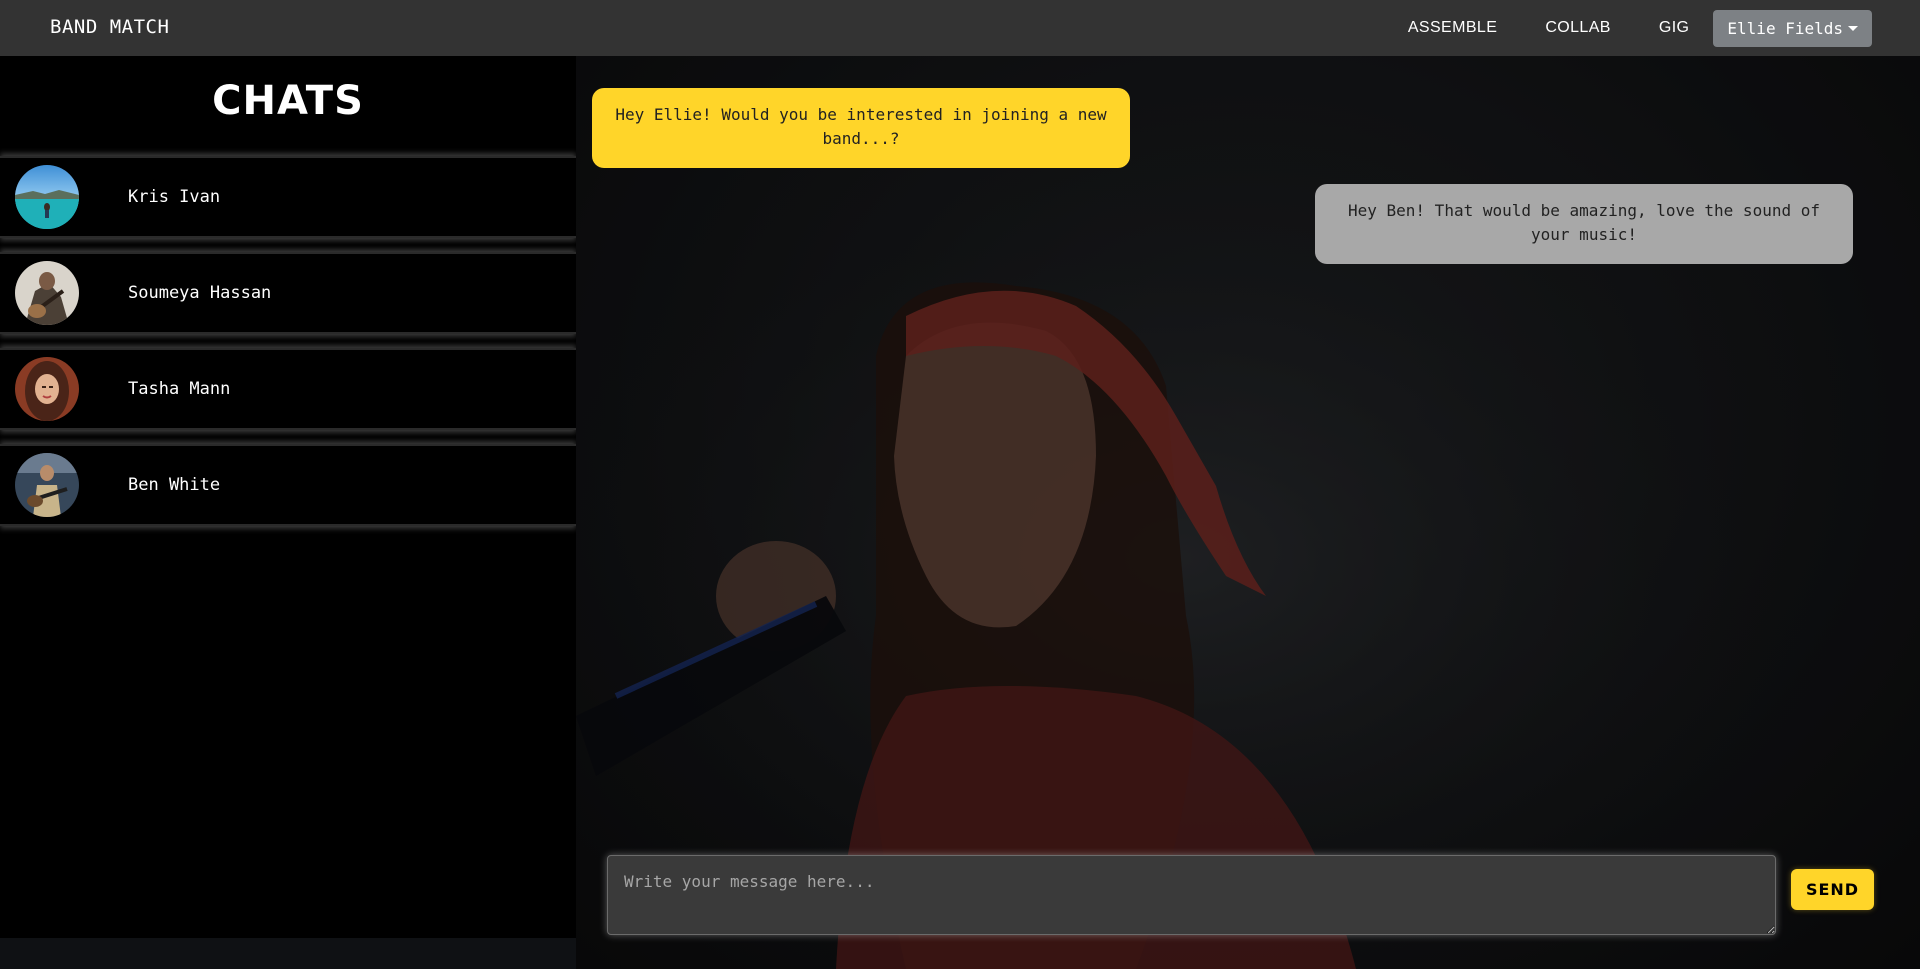 Image resolution: width=1920 pixels, height=969 pixels. What do you see at coordinates (200, 293) in the screenshot?
I see `chat-name: Soumeya Hassan` at bounding box center [200, 293].